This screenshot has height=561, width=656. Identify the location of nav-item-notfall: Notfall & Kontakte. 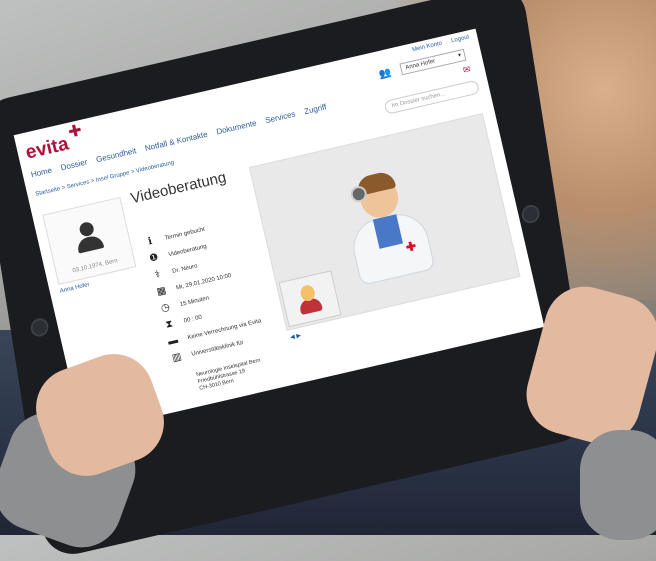
(176, 141).